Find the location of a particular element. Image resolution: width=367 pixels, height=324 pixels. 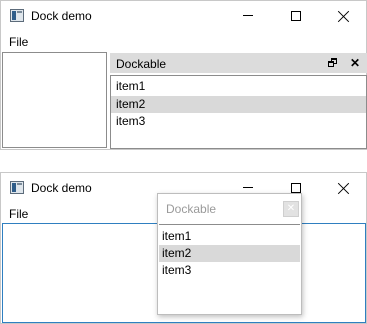

minimize-button is located at coordinates (249, 16).